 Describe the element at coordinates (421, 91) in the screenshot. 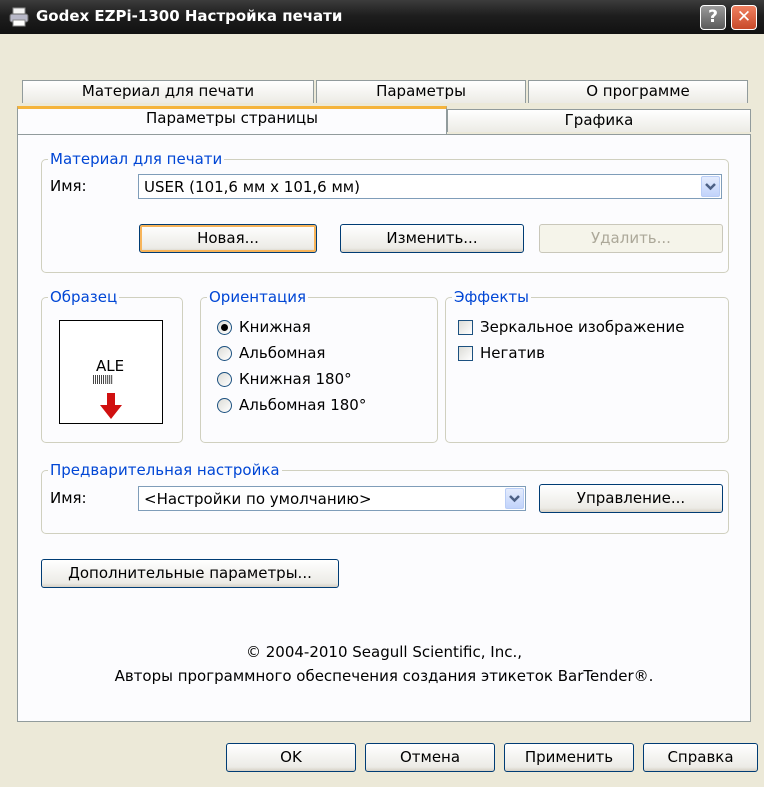

I see `tab-options: Параметры` at that location.